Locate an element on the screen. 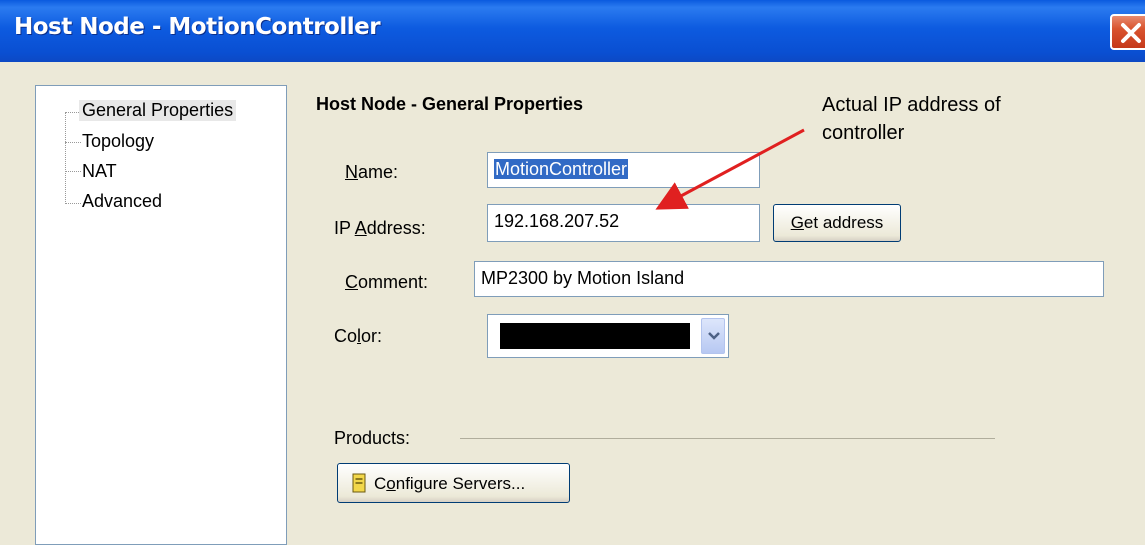 This screenshot has height=545, width=1145. close-button is located at coordinates (1127, 32).